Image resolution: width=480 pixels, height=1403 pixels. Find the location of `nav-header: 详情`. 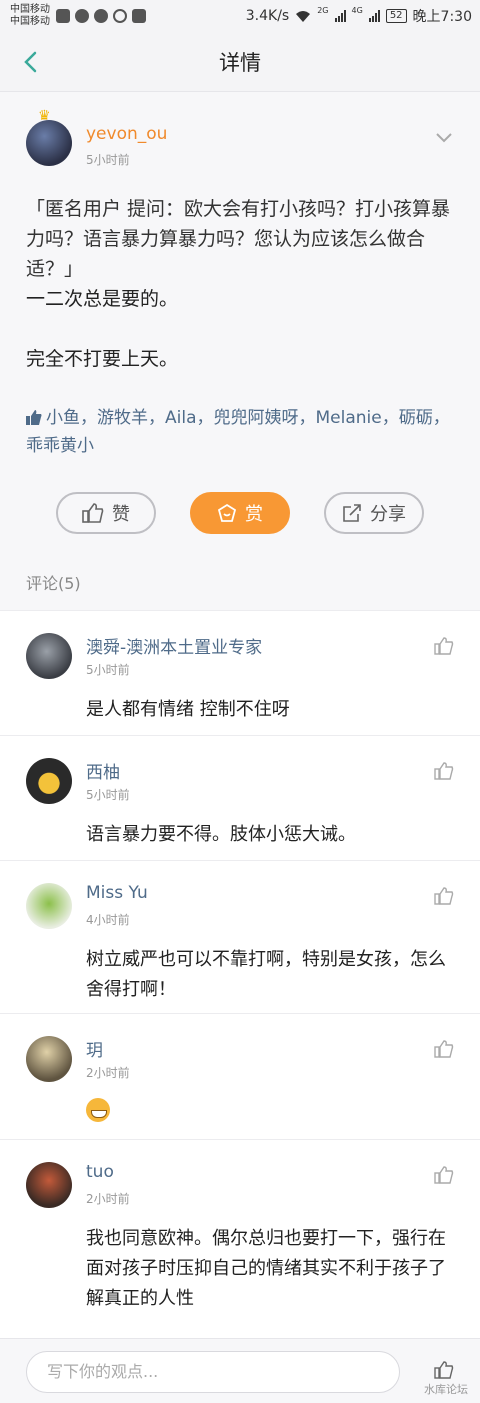

nav-header: 详情 is located at coordinates (240, 62).